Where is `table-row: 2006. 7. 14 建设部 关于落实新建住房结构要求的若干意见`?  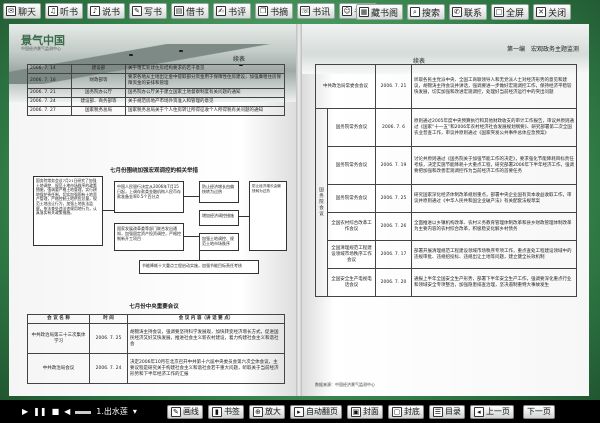
table-row: 2006. 7. 14 建设部 关于落实新建住房结构要求的若干意见 is located at coordinates (156, 69).